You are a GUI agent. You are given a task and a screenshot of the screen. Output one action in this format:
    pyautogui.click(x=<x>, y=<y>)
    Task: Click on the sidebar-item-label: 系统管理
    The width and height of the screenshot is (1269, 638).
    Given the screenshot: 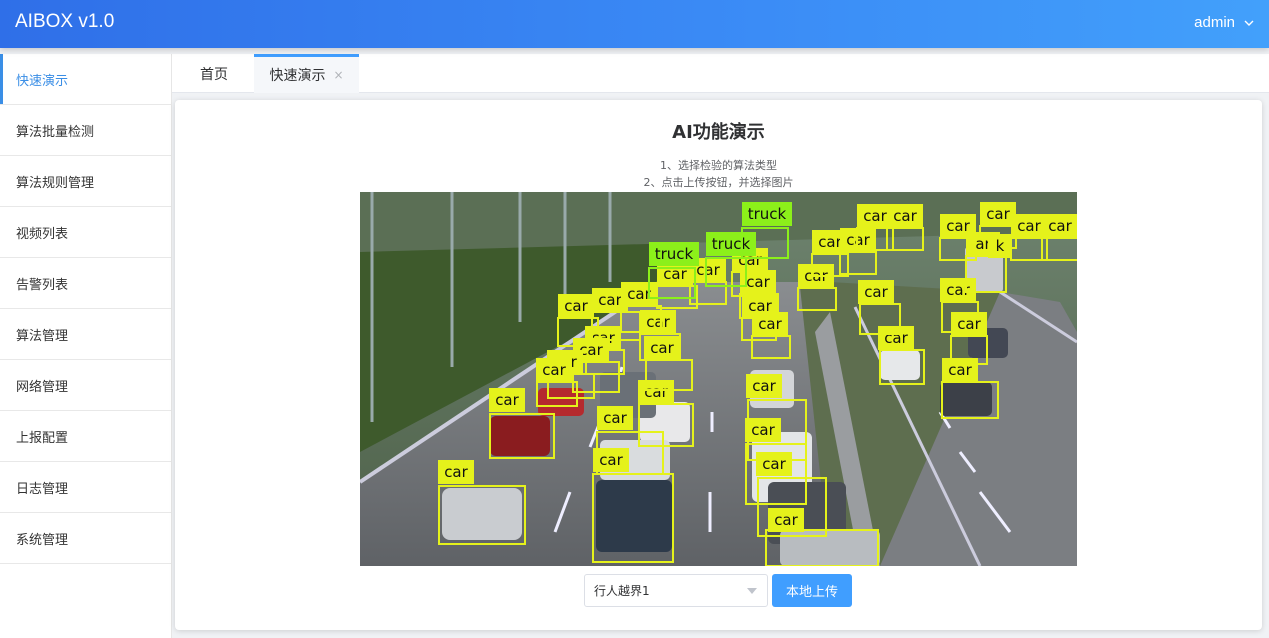 What is the action you would take?
    pyautogui.click(x=42, y=540)
    